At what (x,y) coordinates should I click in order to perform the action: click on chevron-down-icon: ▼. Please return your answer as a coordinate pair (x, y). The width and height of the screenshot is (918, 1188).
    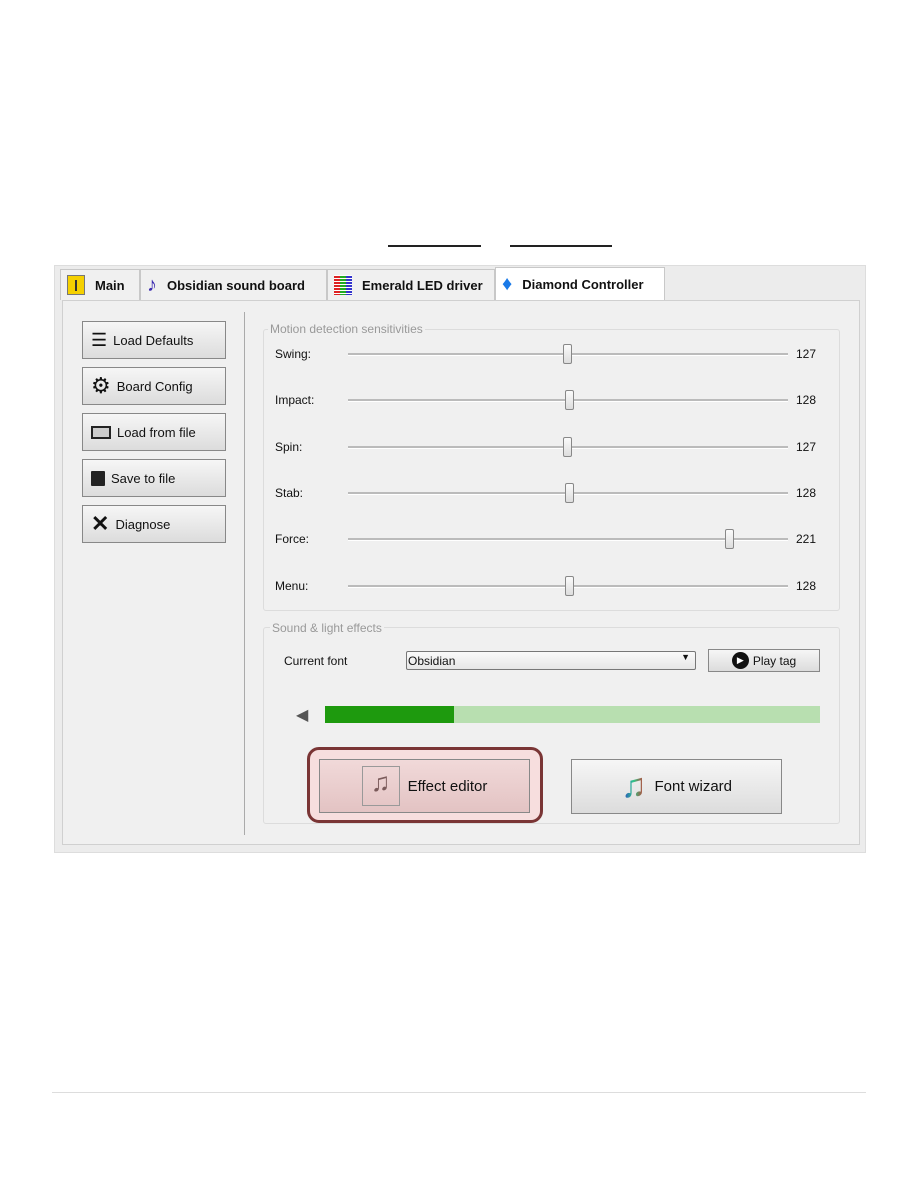
    Looking at the image, I should click on (685, 657).